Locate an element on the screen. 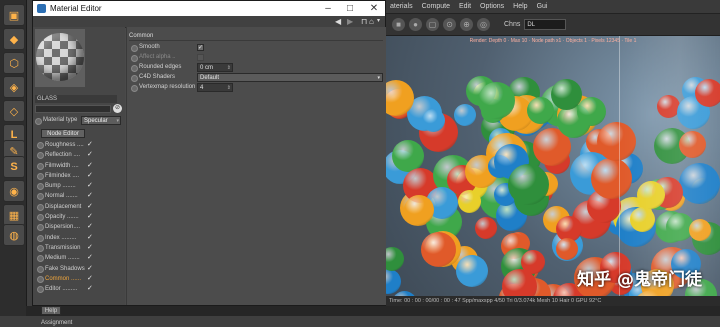 The height and width of the screenshot is (327, 720). snap-tool-icon: S is located at coordinates (14, 167).